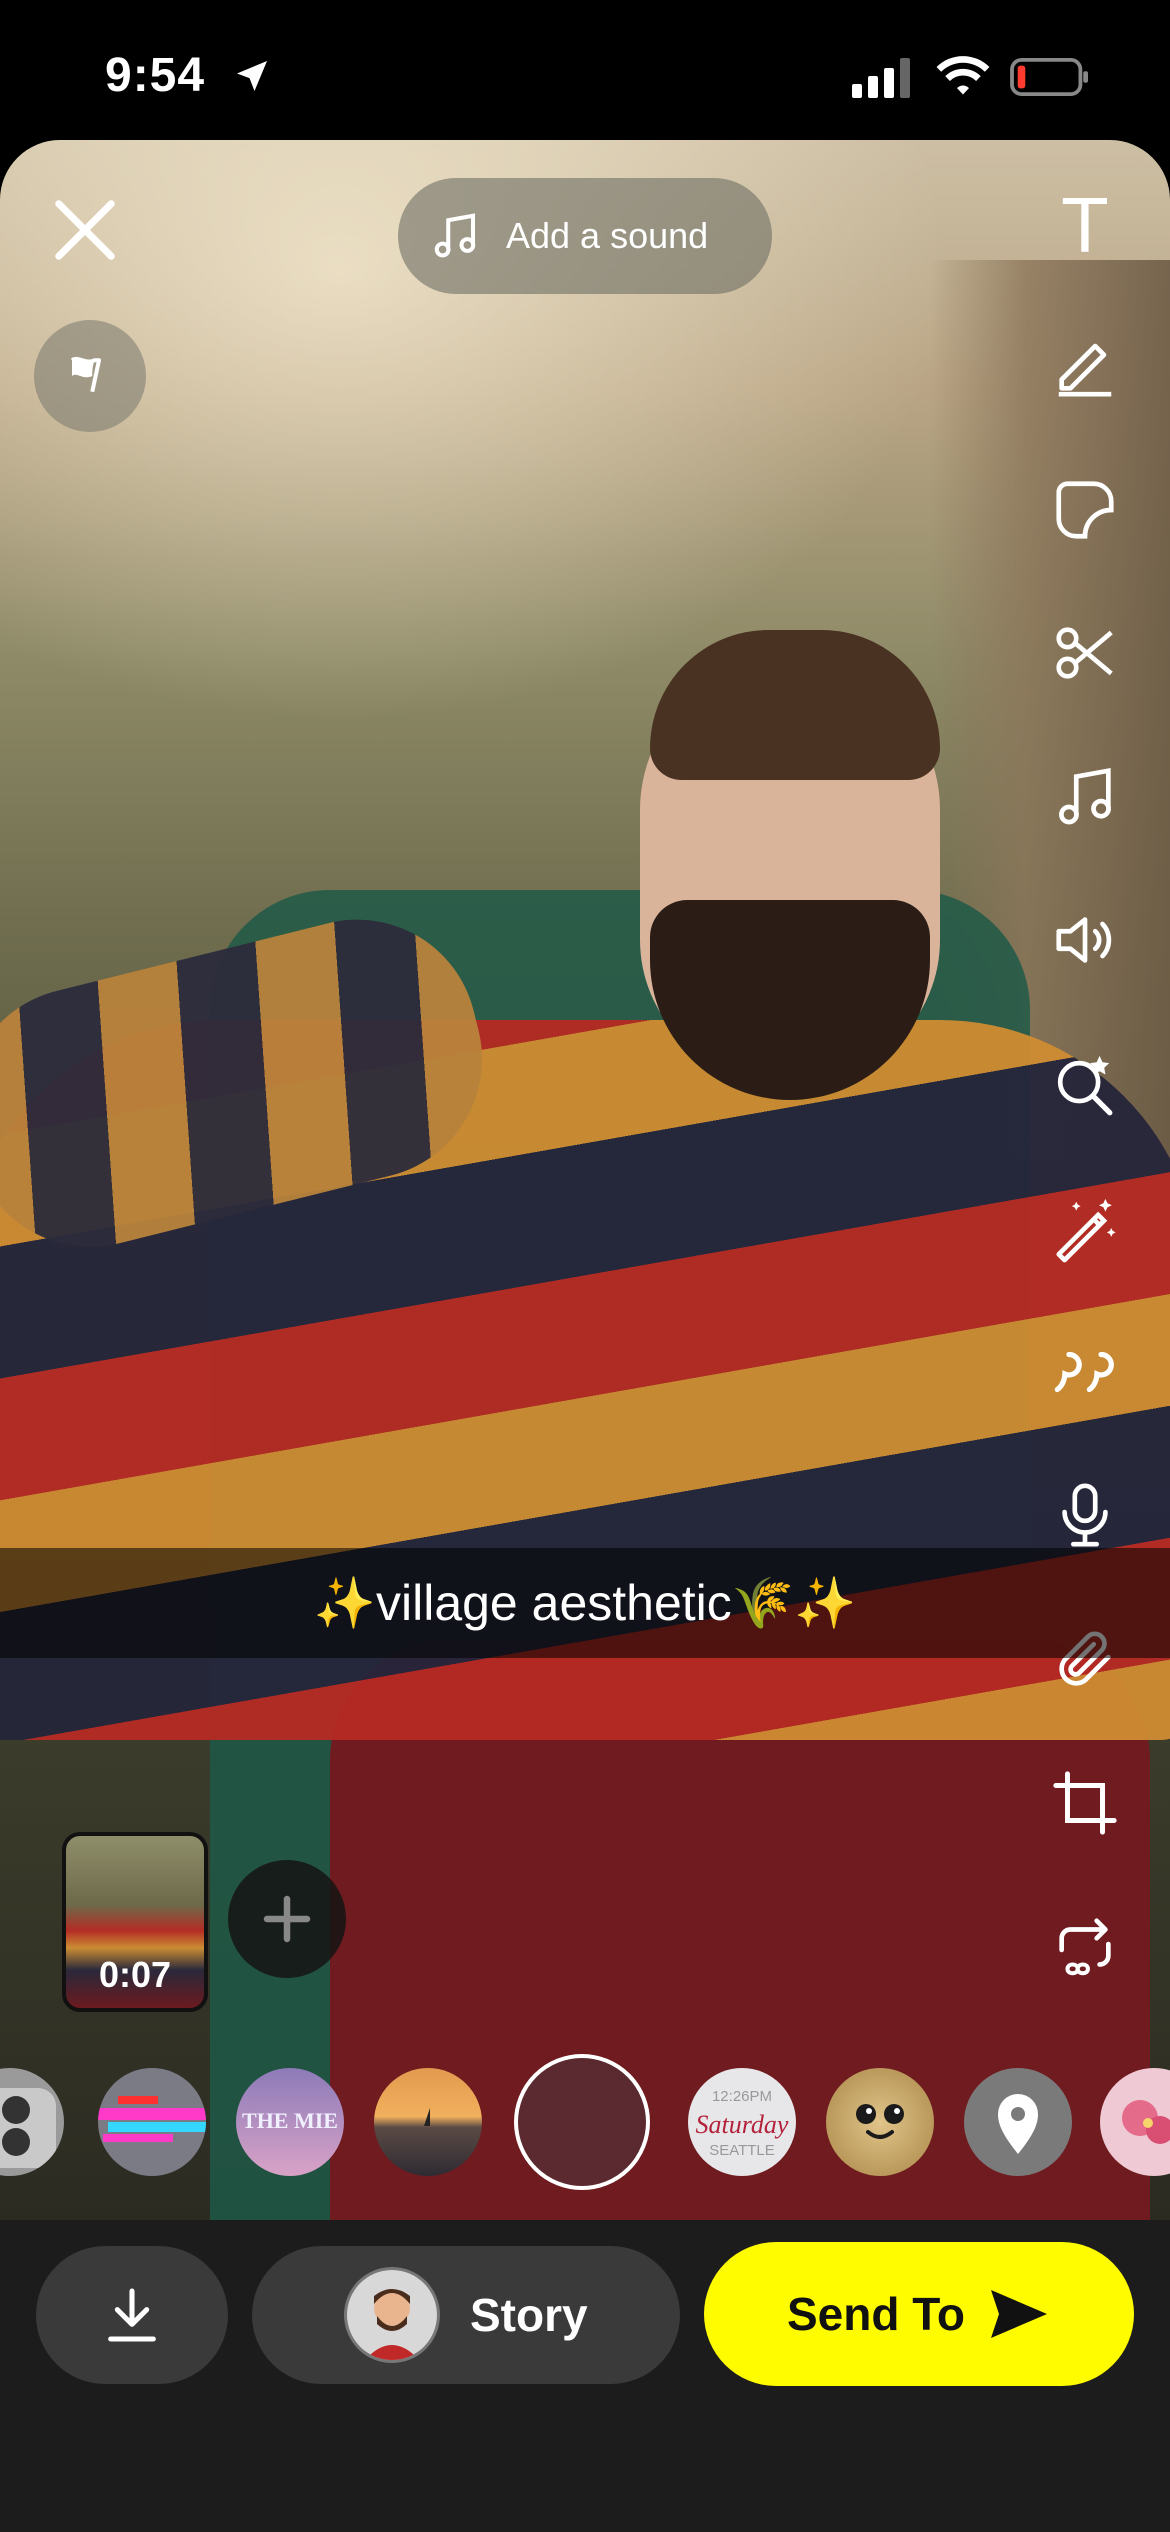 The image size is (1170, 2532). I want to click on lens-time-day: Saturday, so click(742, 2124).